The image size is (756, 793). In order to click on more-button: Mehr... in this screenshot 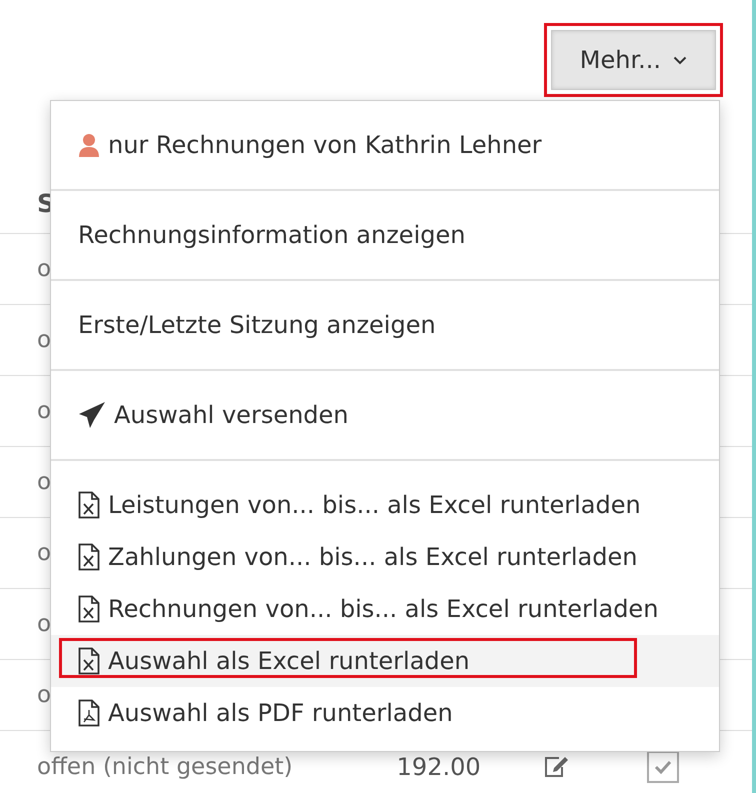, I will do `click(633, 60)`.